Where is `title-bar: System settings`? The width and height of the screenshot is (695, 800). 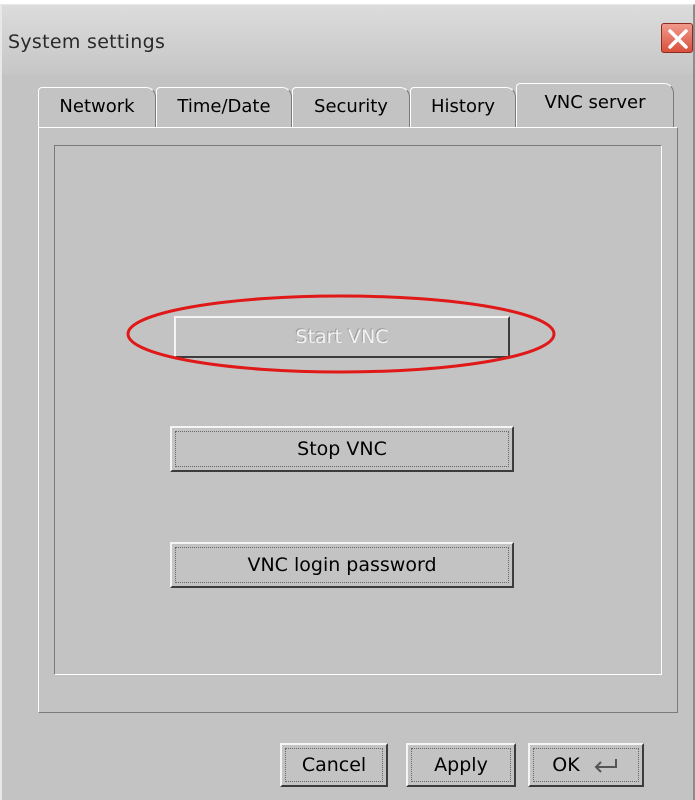 title-bar: System settings is located at coordinates (347, 40).